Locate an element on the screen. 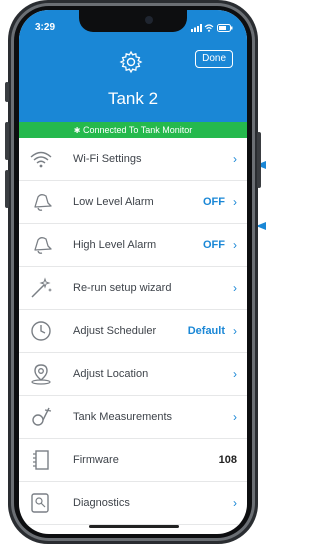 The height and width of the screenshot is (544, 320). settings-row-label: Adjust Scheduler is located at coordinates (115, 331).